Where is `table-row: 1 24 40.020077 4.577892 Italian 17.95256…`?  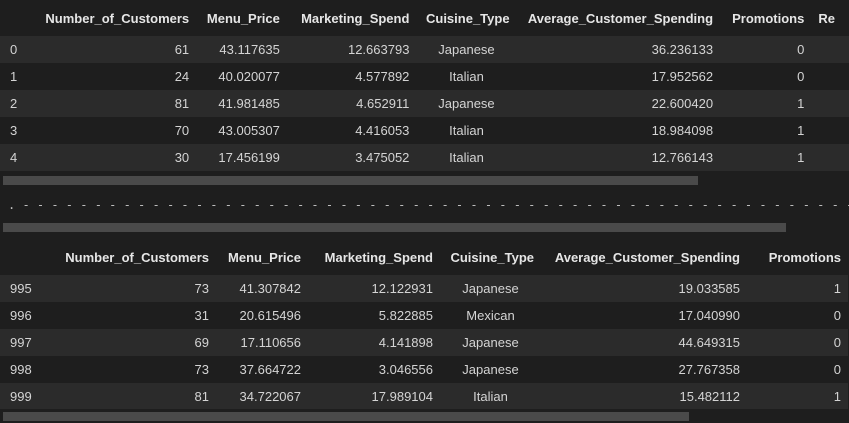
table-row: 1 24 40.020077 4.577892 Italian 17.95256… is located at coordinates (424, 76).